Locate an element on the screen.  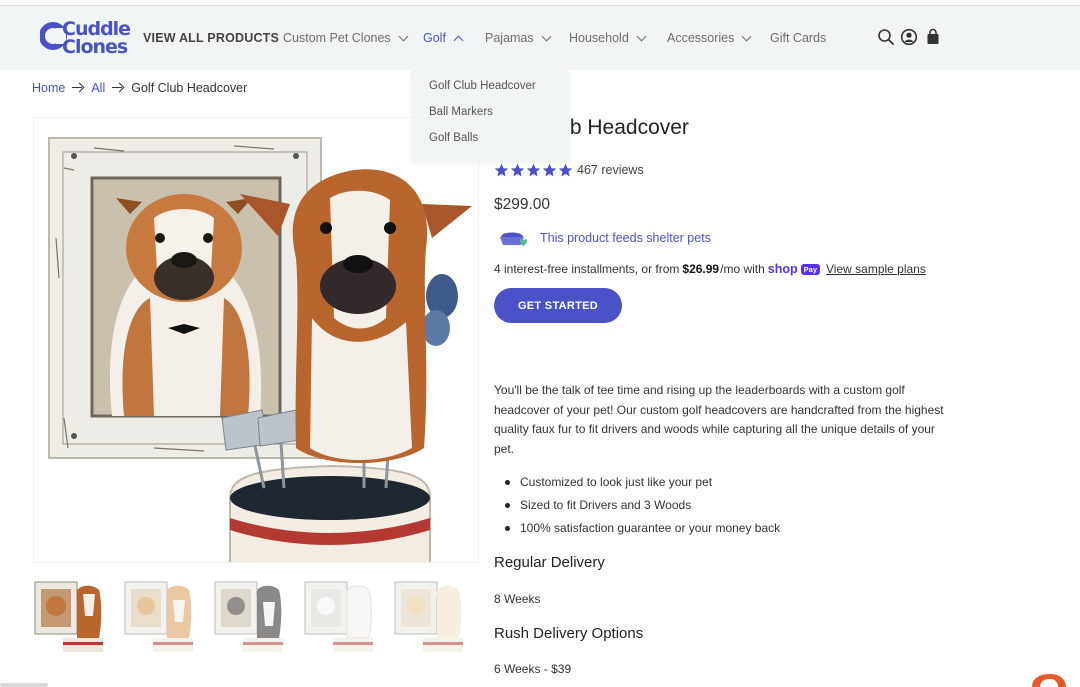
feature-item: Customized to look just like your pet is located at coordinates (720, 484).